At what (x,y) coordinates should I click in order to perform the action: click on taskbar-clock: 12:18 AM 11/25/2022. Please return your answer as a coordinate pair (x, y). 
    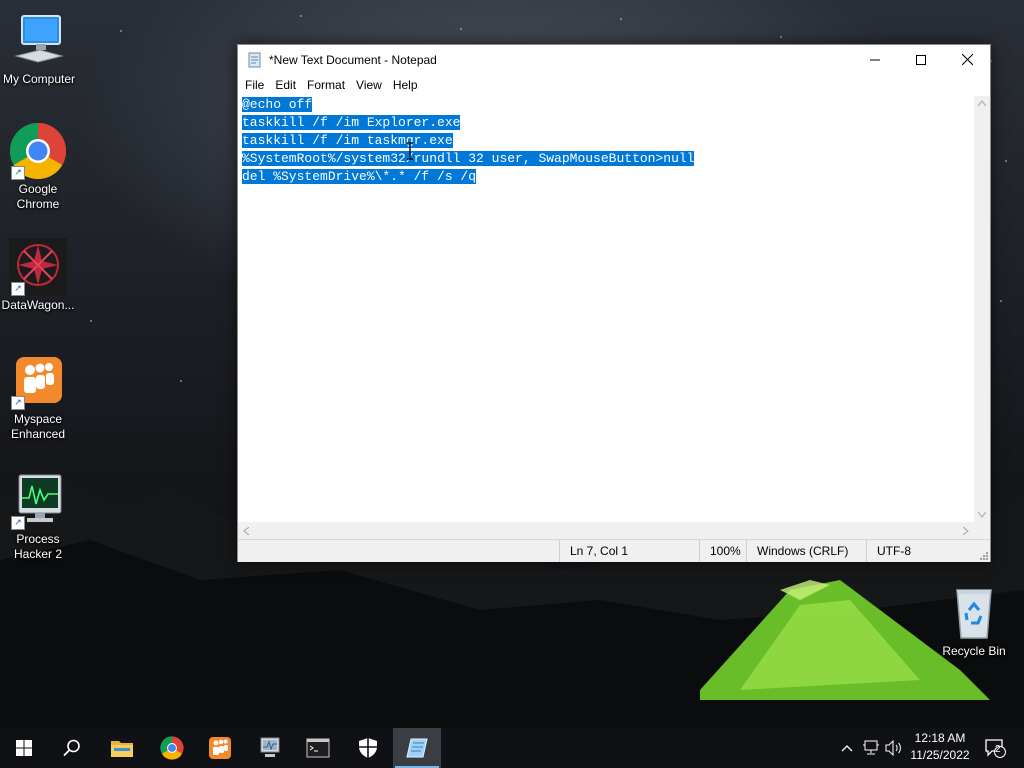
    Looking at the image, I should click on (940, 747).